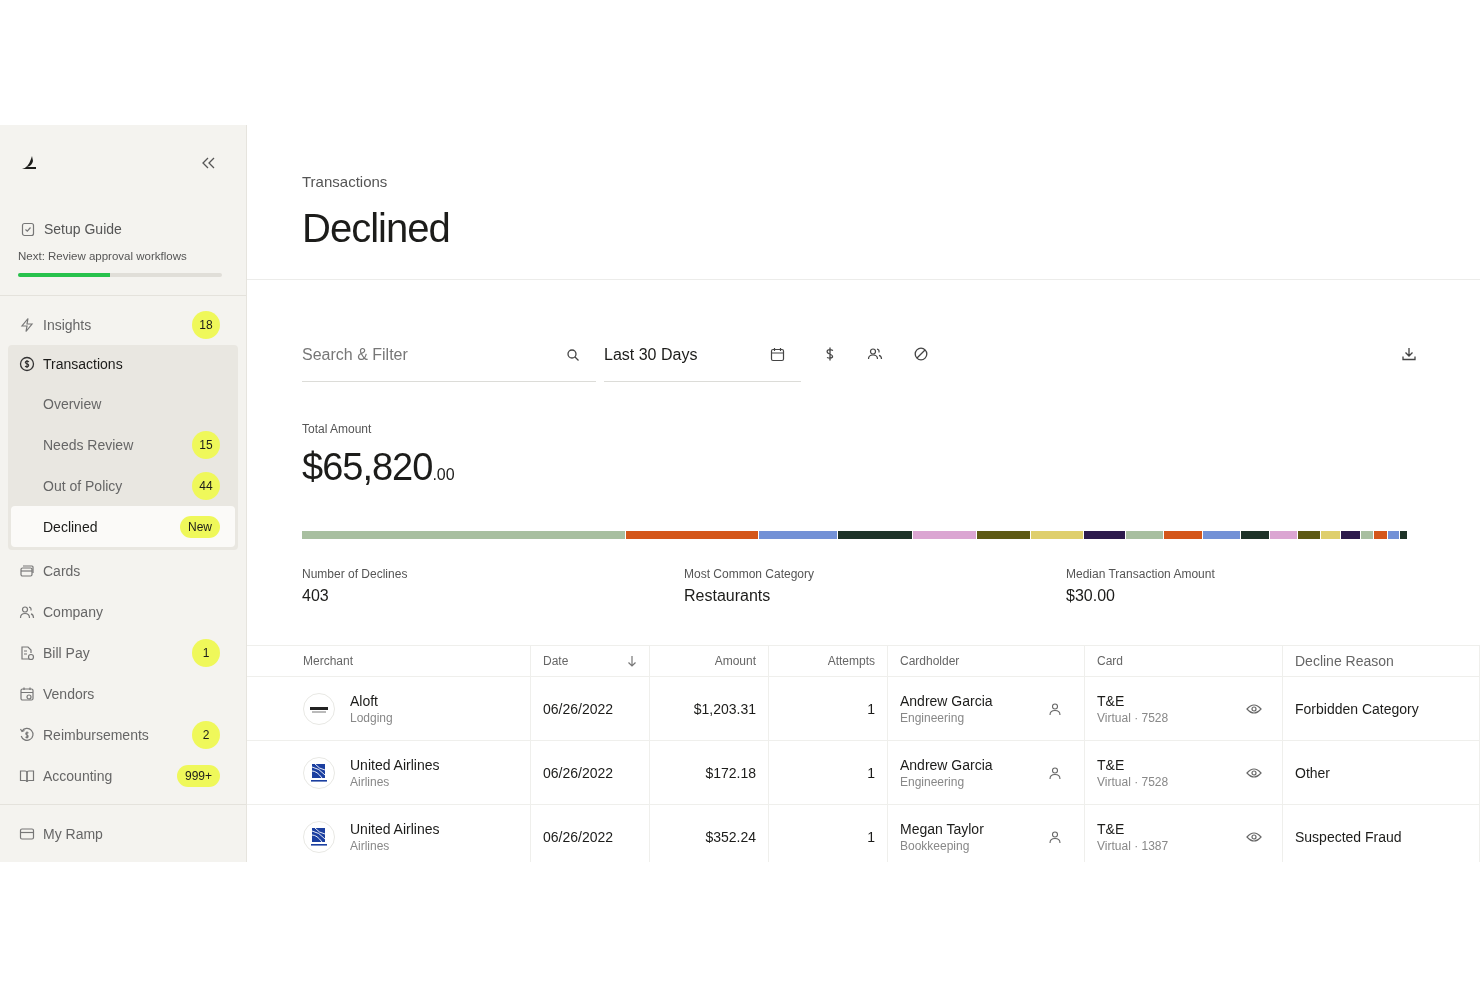 This screenshot has width=1480, height=987. I want to click on nav-item: Company, so click(123, 611).